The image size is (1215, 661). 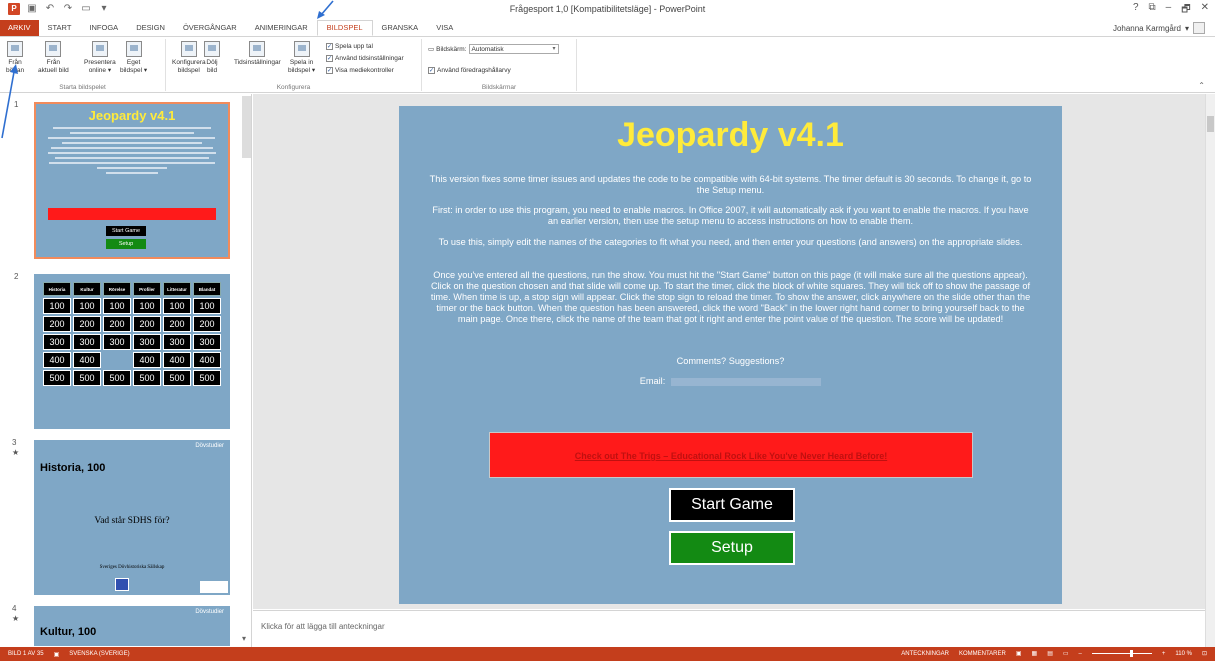 I want to click on show-media-controls-checkbox: ✓ Visa mediekontroller, so click(x=360, y=70).